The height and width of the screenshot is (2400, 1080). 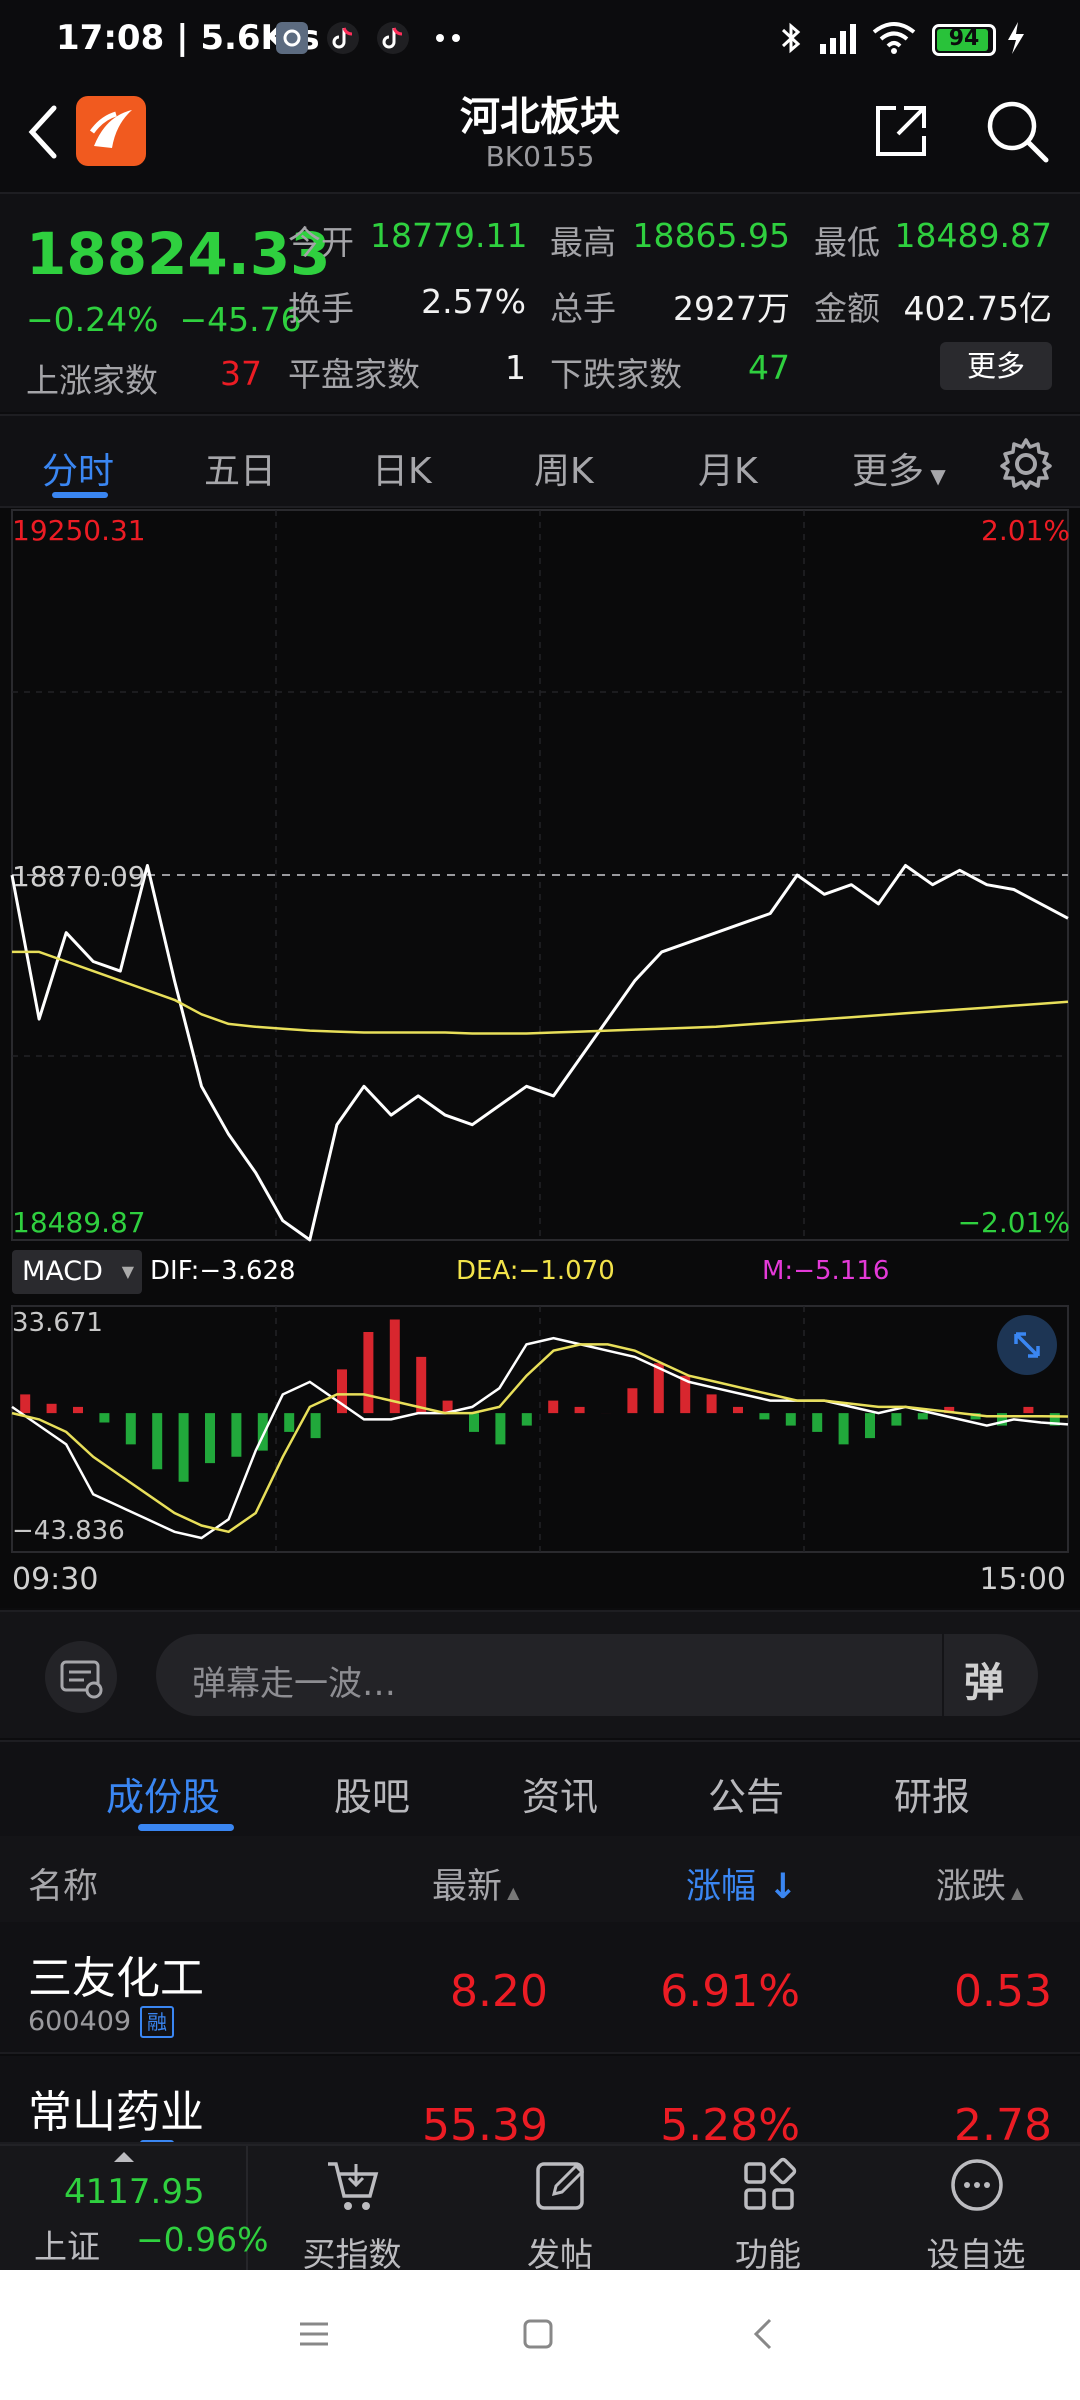 What do you see at coordinates (499, 1991) in the screenshot?
I see `stock-last: 8.20` at bounding box center [499, 1991].